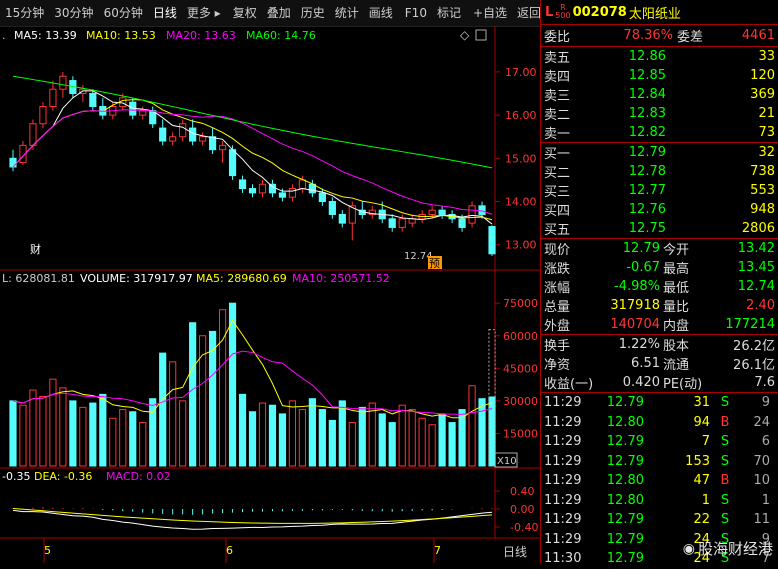  Describe the element at coordinates (659, 462) in the screenshot. I see `tick-row-3: 11:29 12.79 153 S 70` at that location.